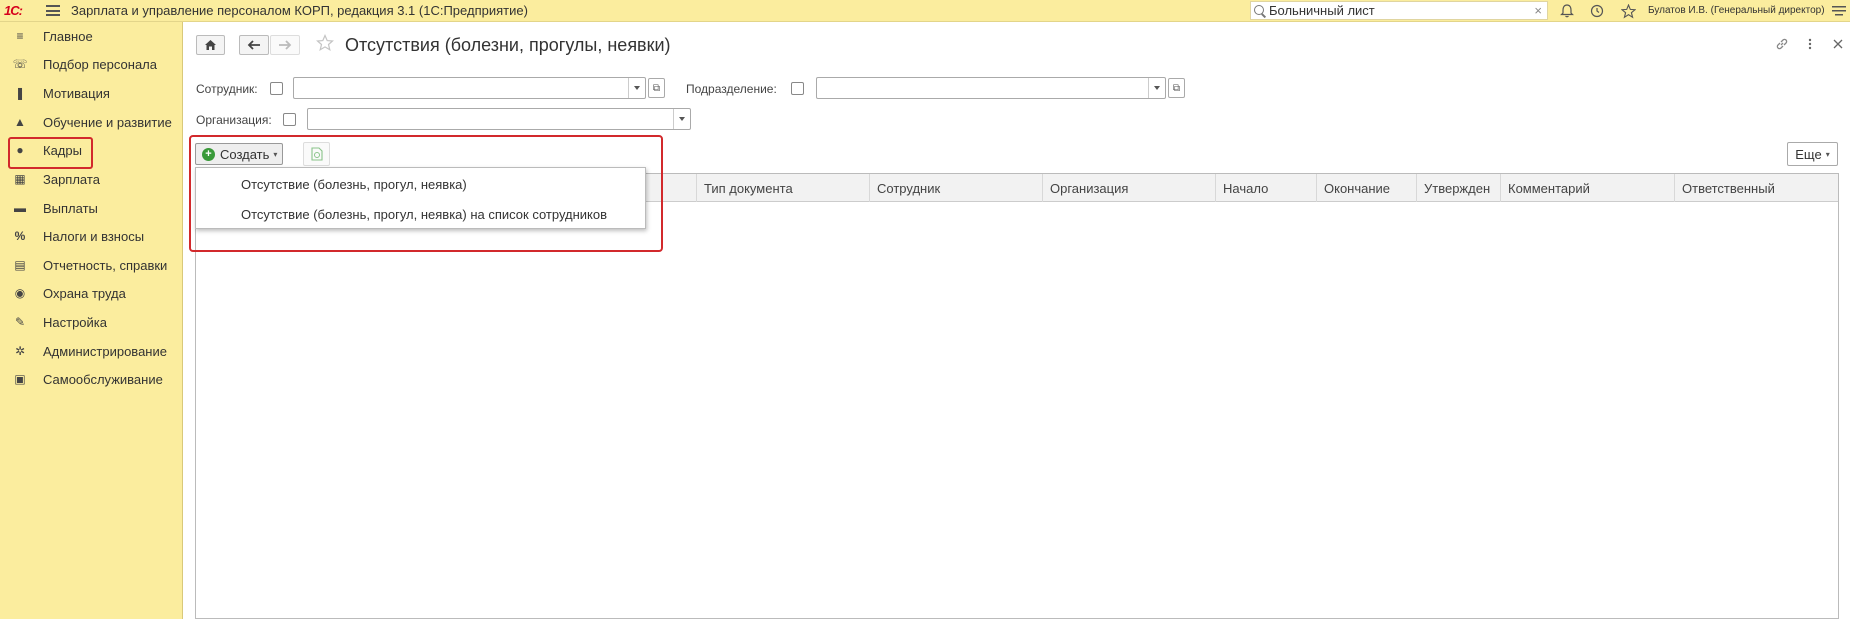  I want to click on sidebar-item-hr: ● Кадры, so click(91, 152).